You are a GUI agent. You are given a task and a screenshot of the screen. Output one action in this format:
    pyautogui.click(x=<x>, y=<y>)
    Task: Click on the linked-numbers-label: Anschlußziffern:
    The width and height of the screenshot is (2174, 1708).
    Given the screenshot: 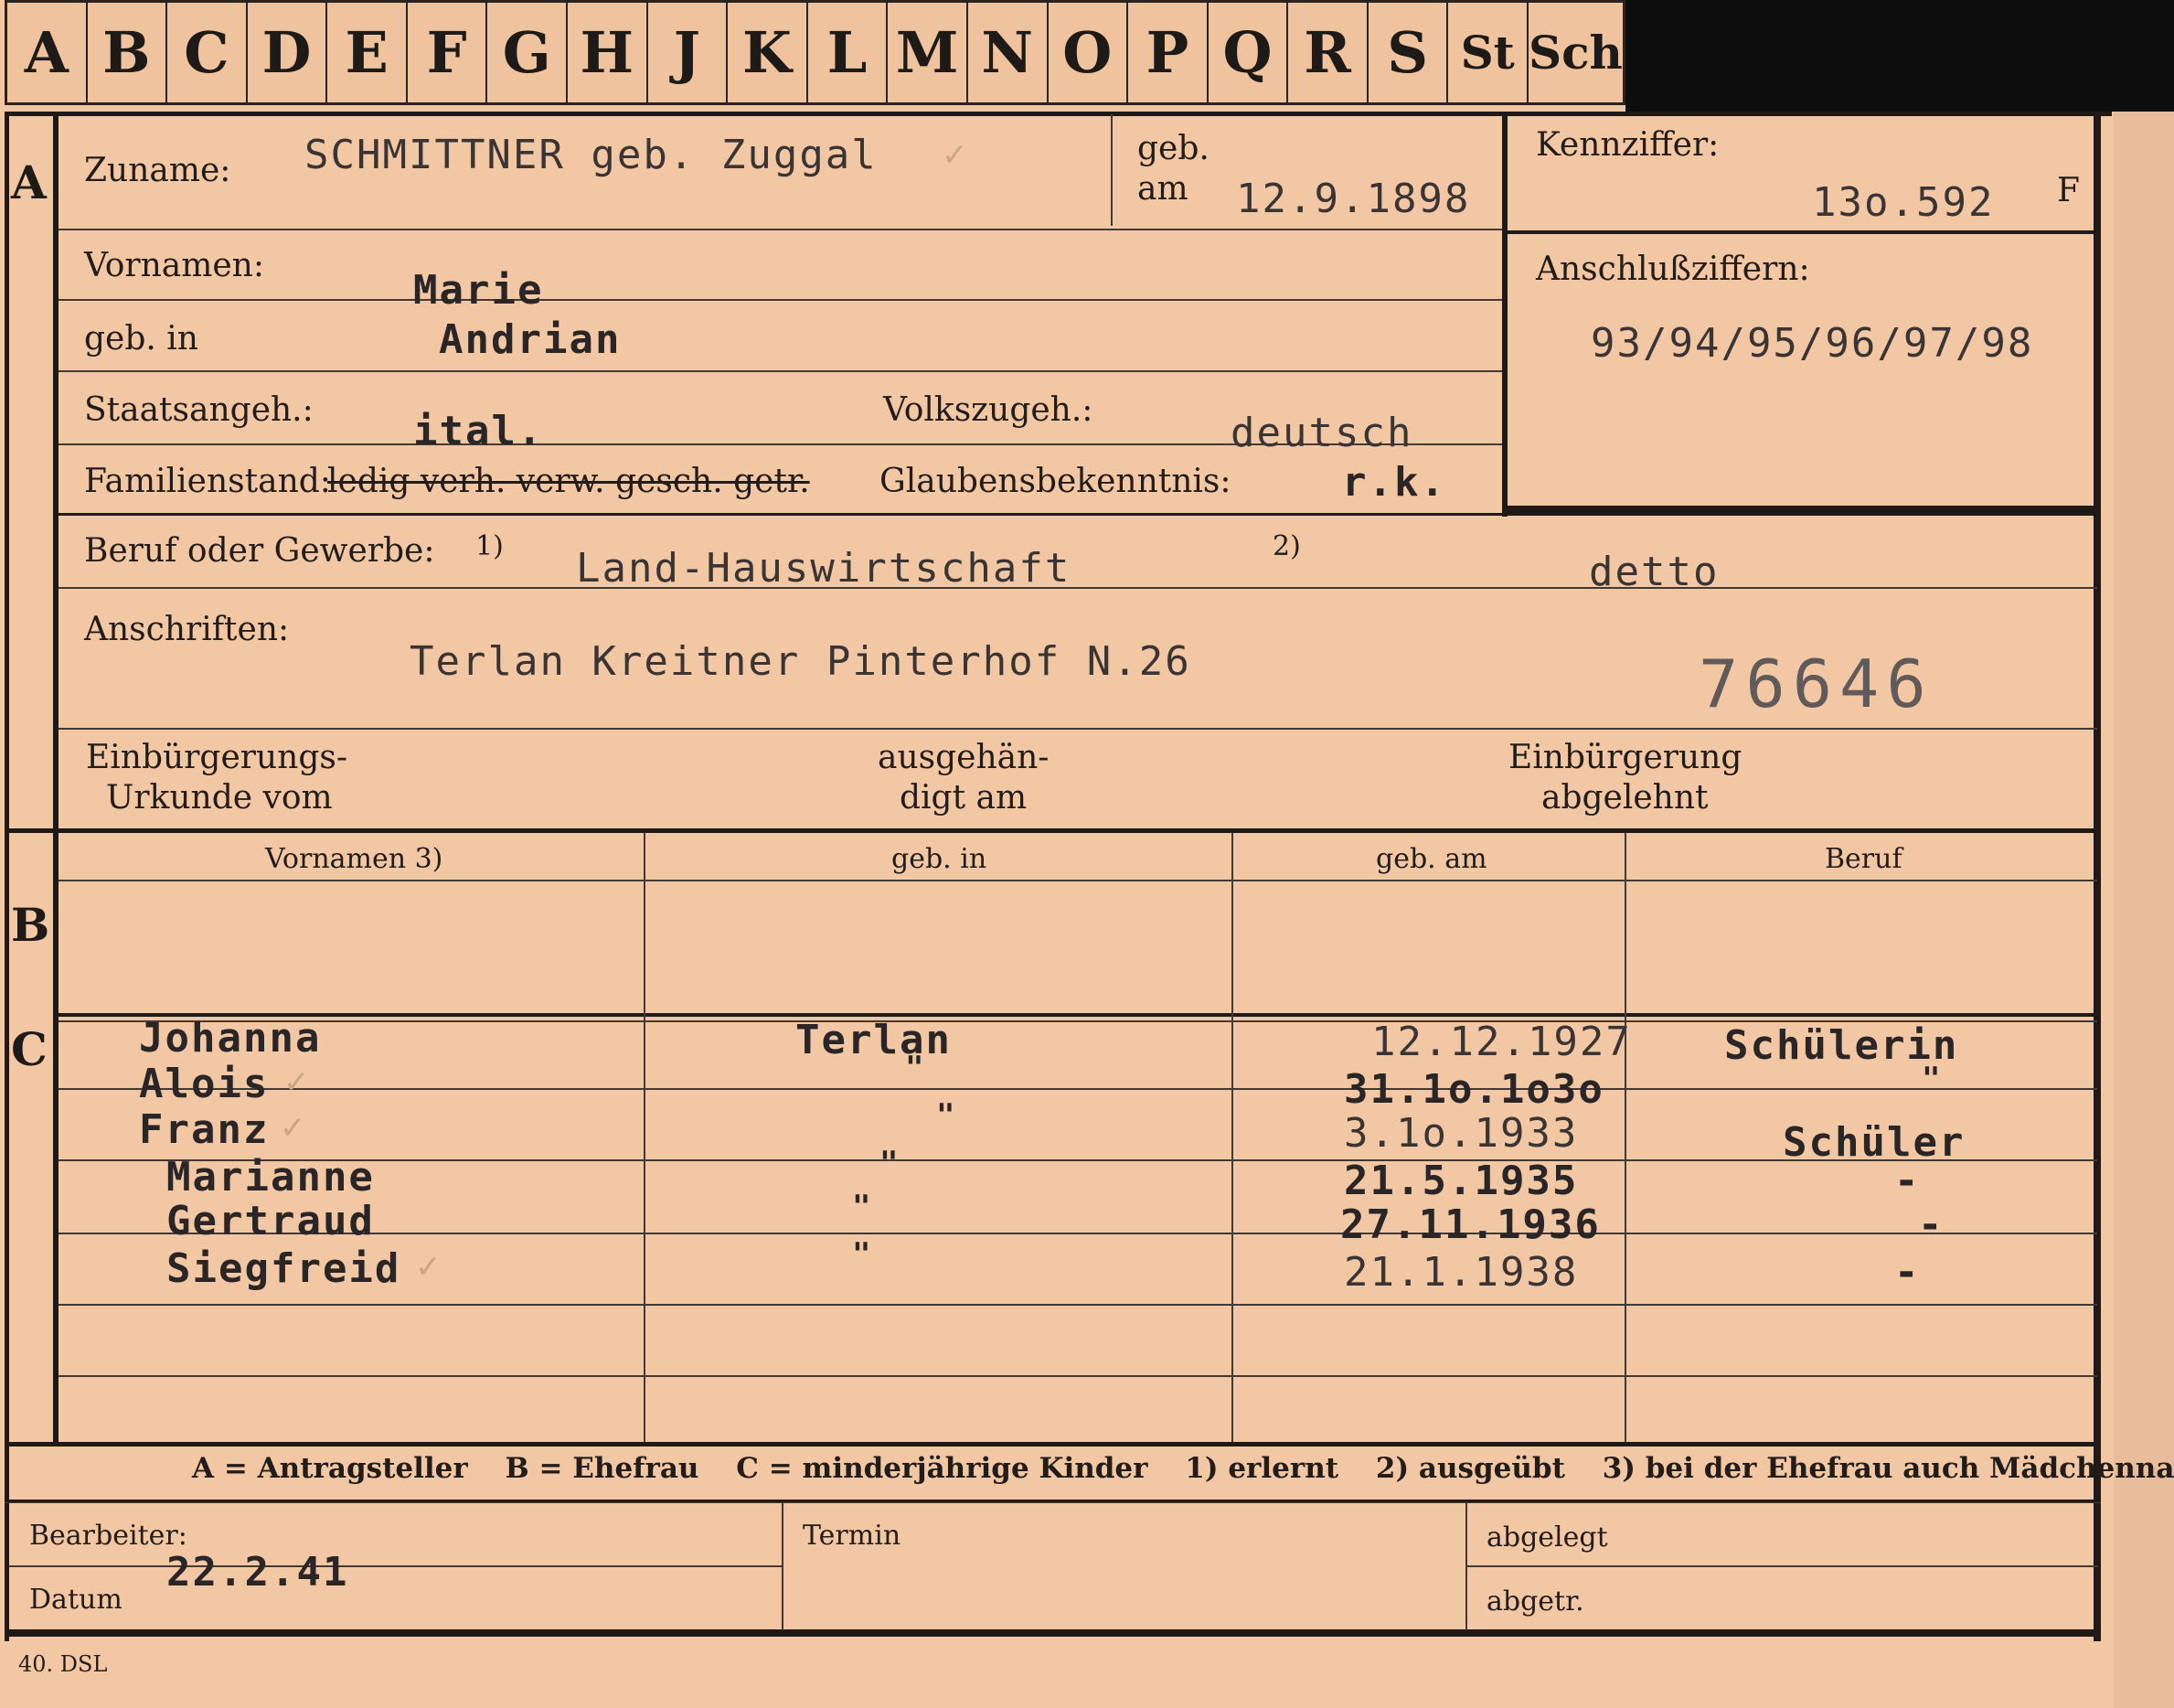 What is the action you would take?
    pyautogui.click(x=1673, y=270)
    